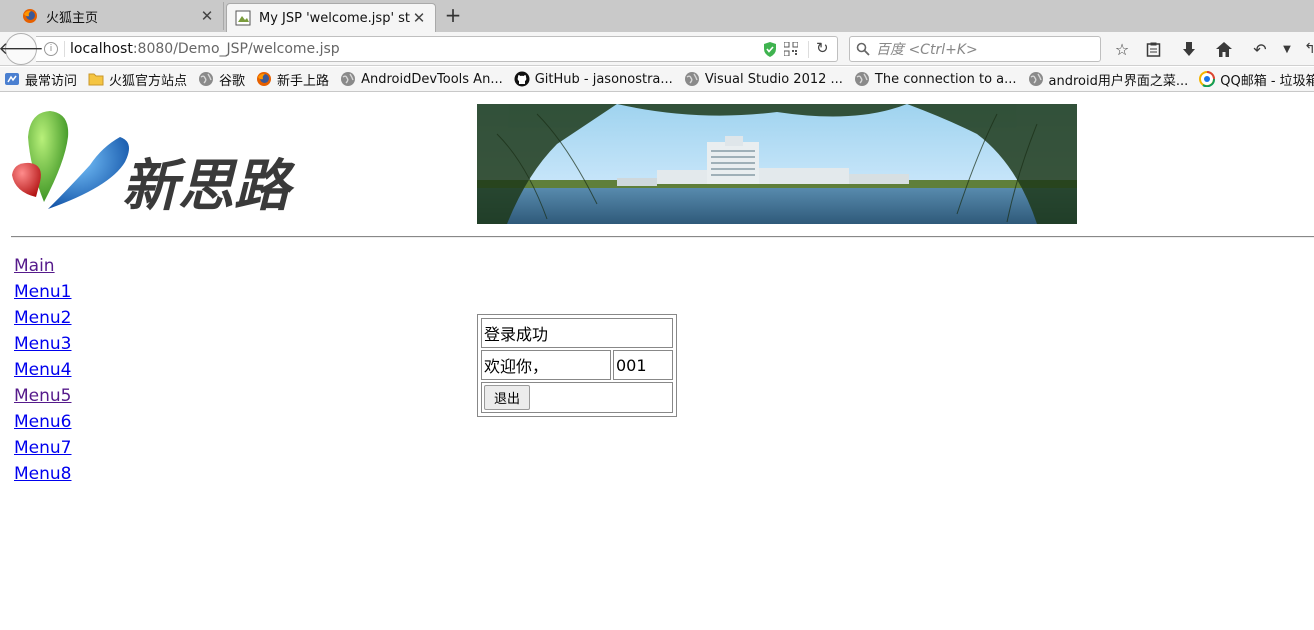 The height and width of the screenshot is (630, 1314). I want to click on url-separator, so click(64, 49).